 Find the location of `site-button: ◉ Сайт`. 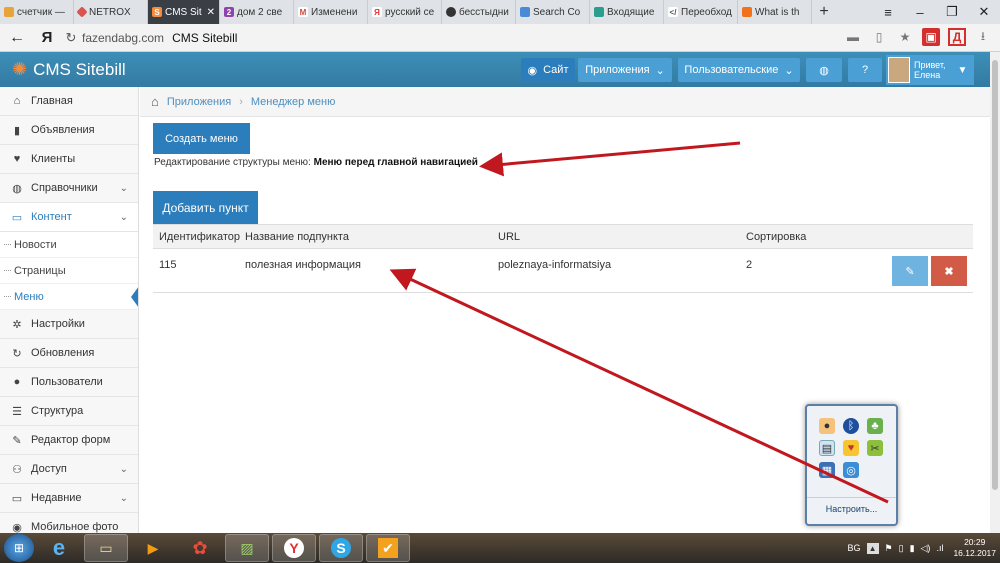

site-button: ◉ Сайт is located at coordinates (548, 70).